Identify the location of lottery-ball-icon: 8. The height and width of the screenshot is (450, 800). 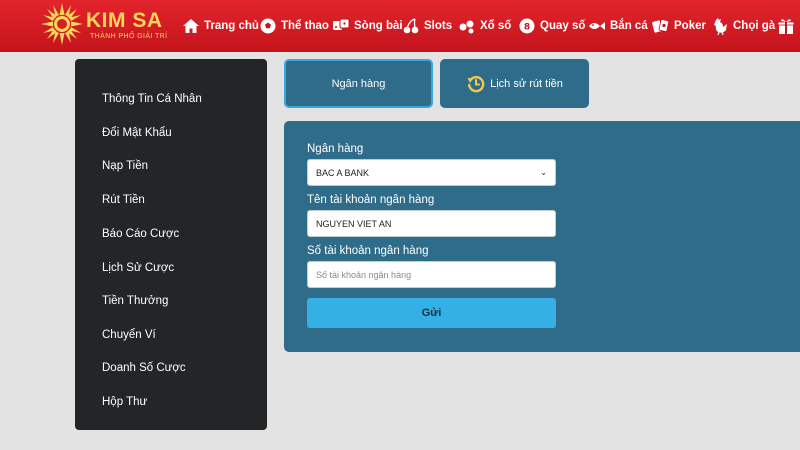
(527, 26).